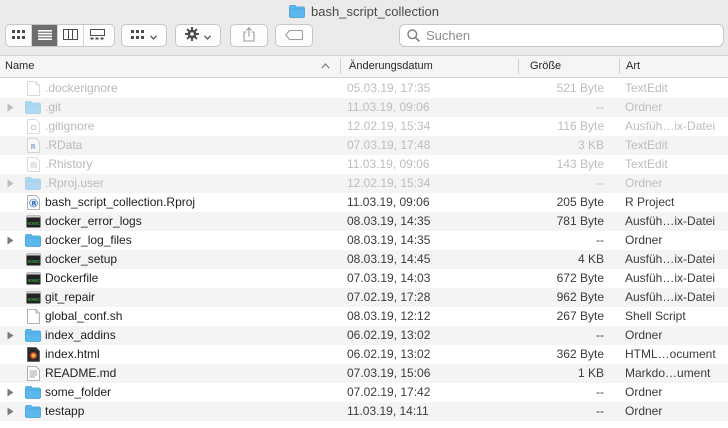 The width and height of the screenshot is (728, 428). I want to click on file-name: .dockerignore, so click(81, 88).